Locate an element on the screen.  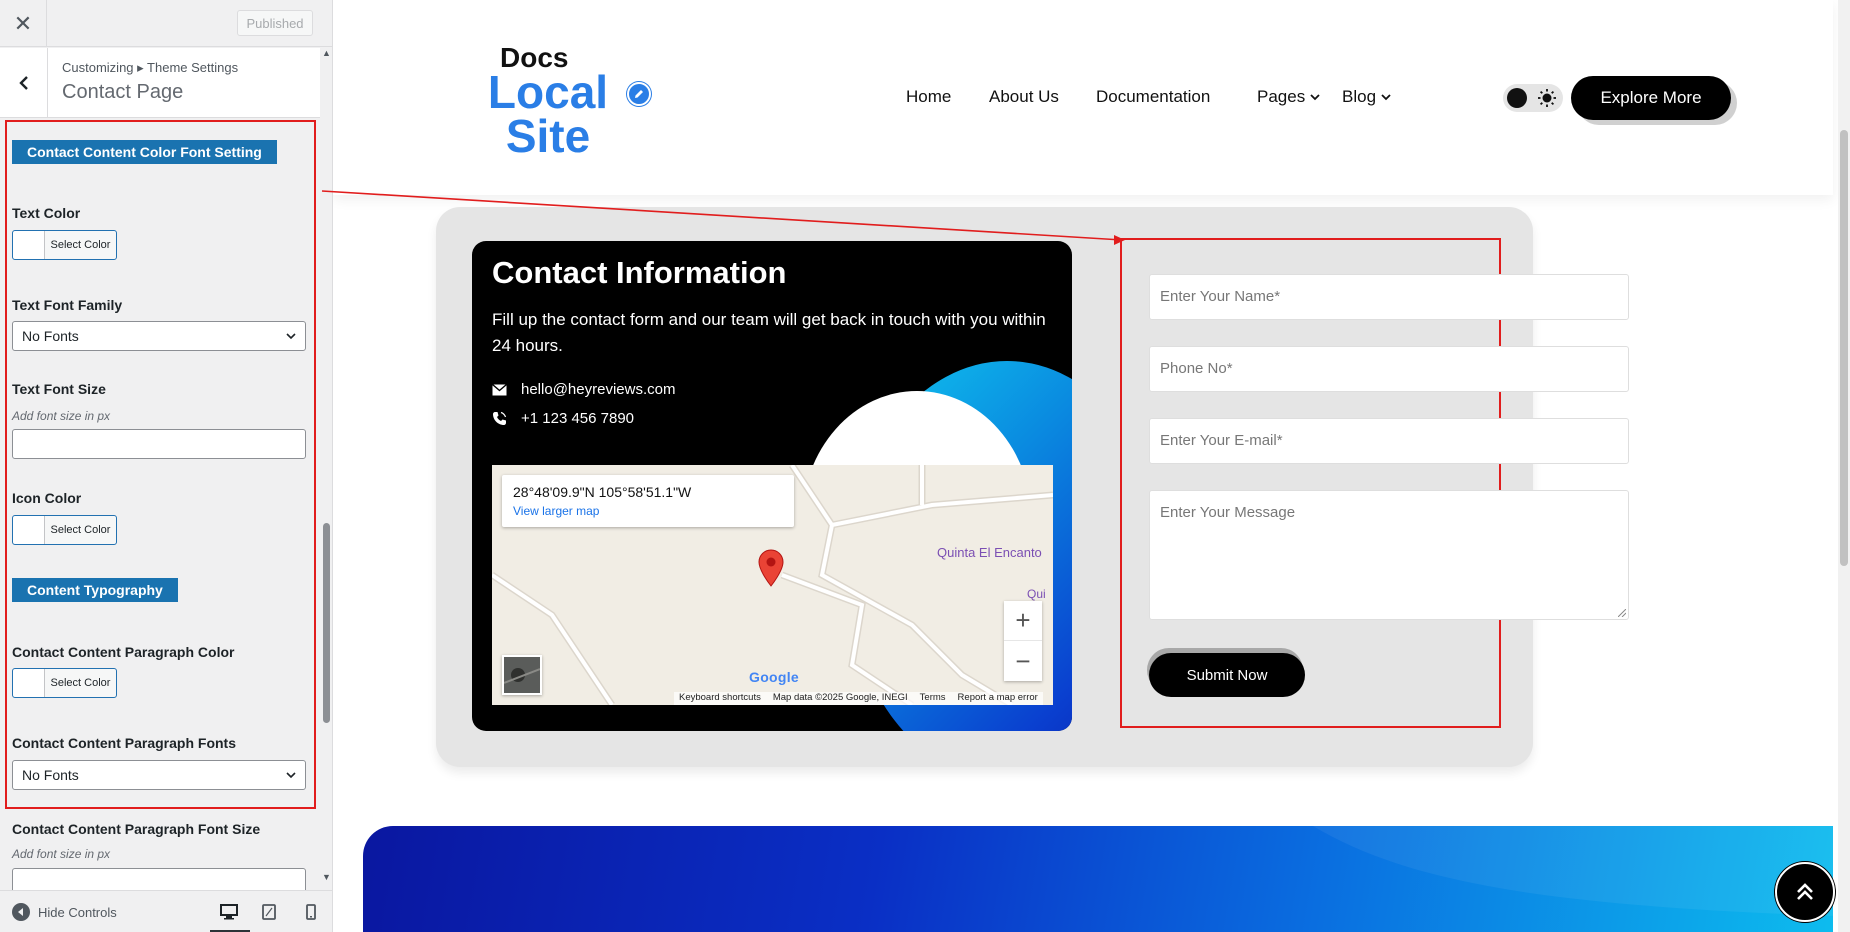
paragraph-fonts-select: No Fonts is located at coordinates (159, 775).